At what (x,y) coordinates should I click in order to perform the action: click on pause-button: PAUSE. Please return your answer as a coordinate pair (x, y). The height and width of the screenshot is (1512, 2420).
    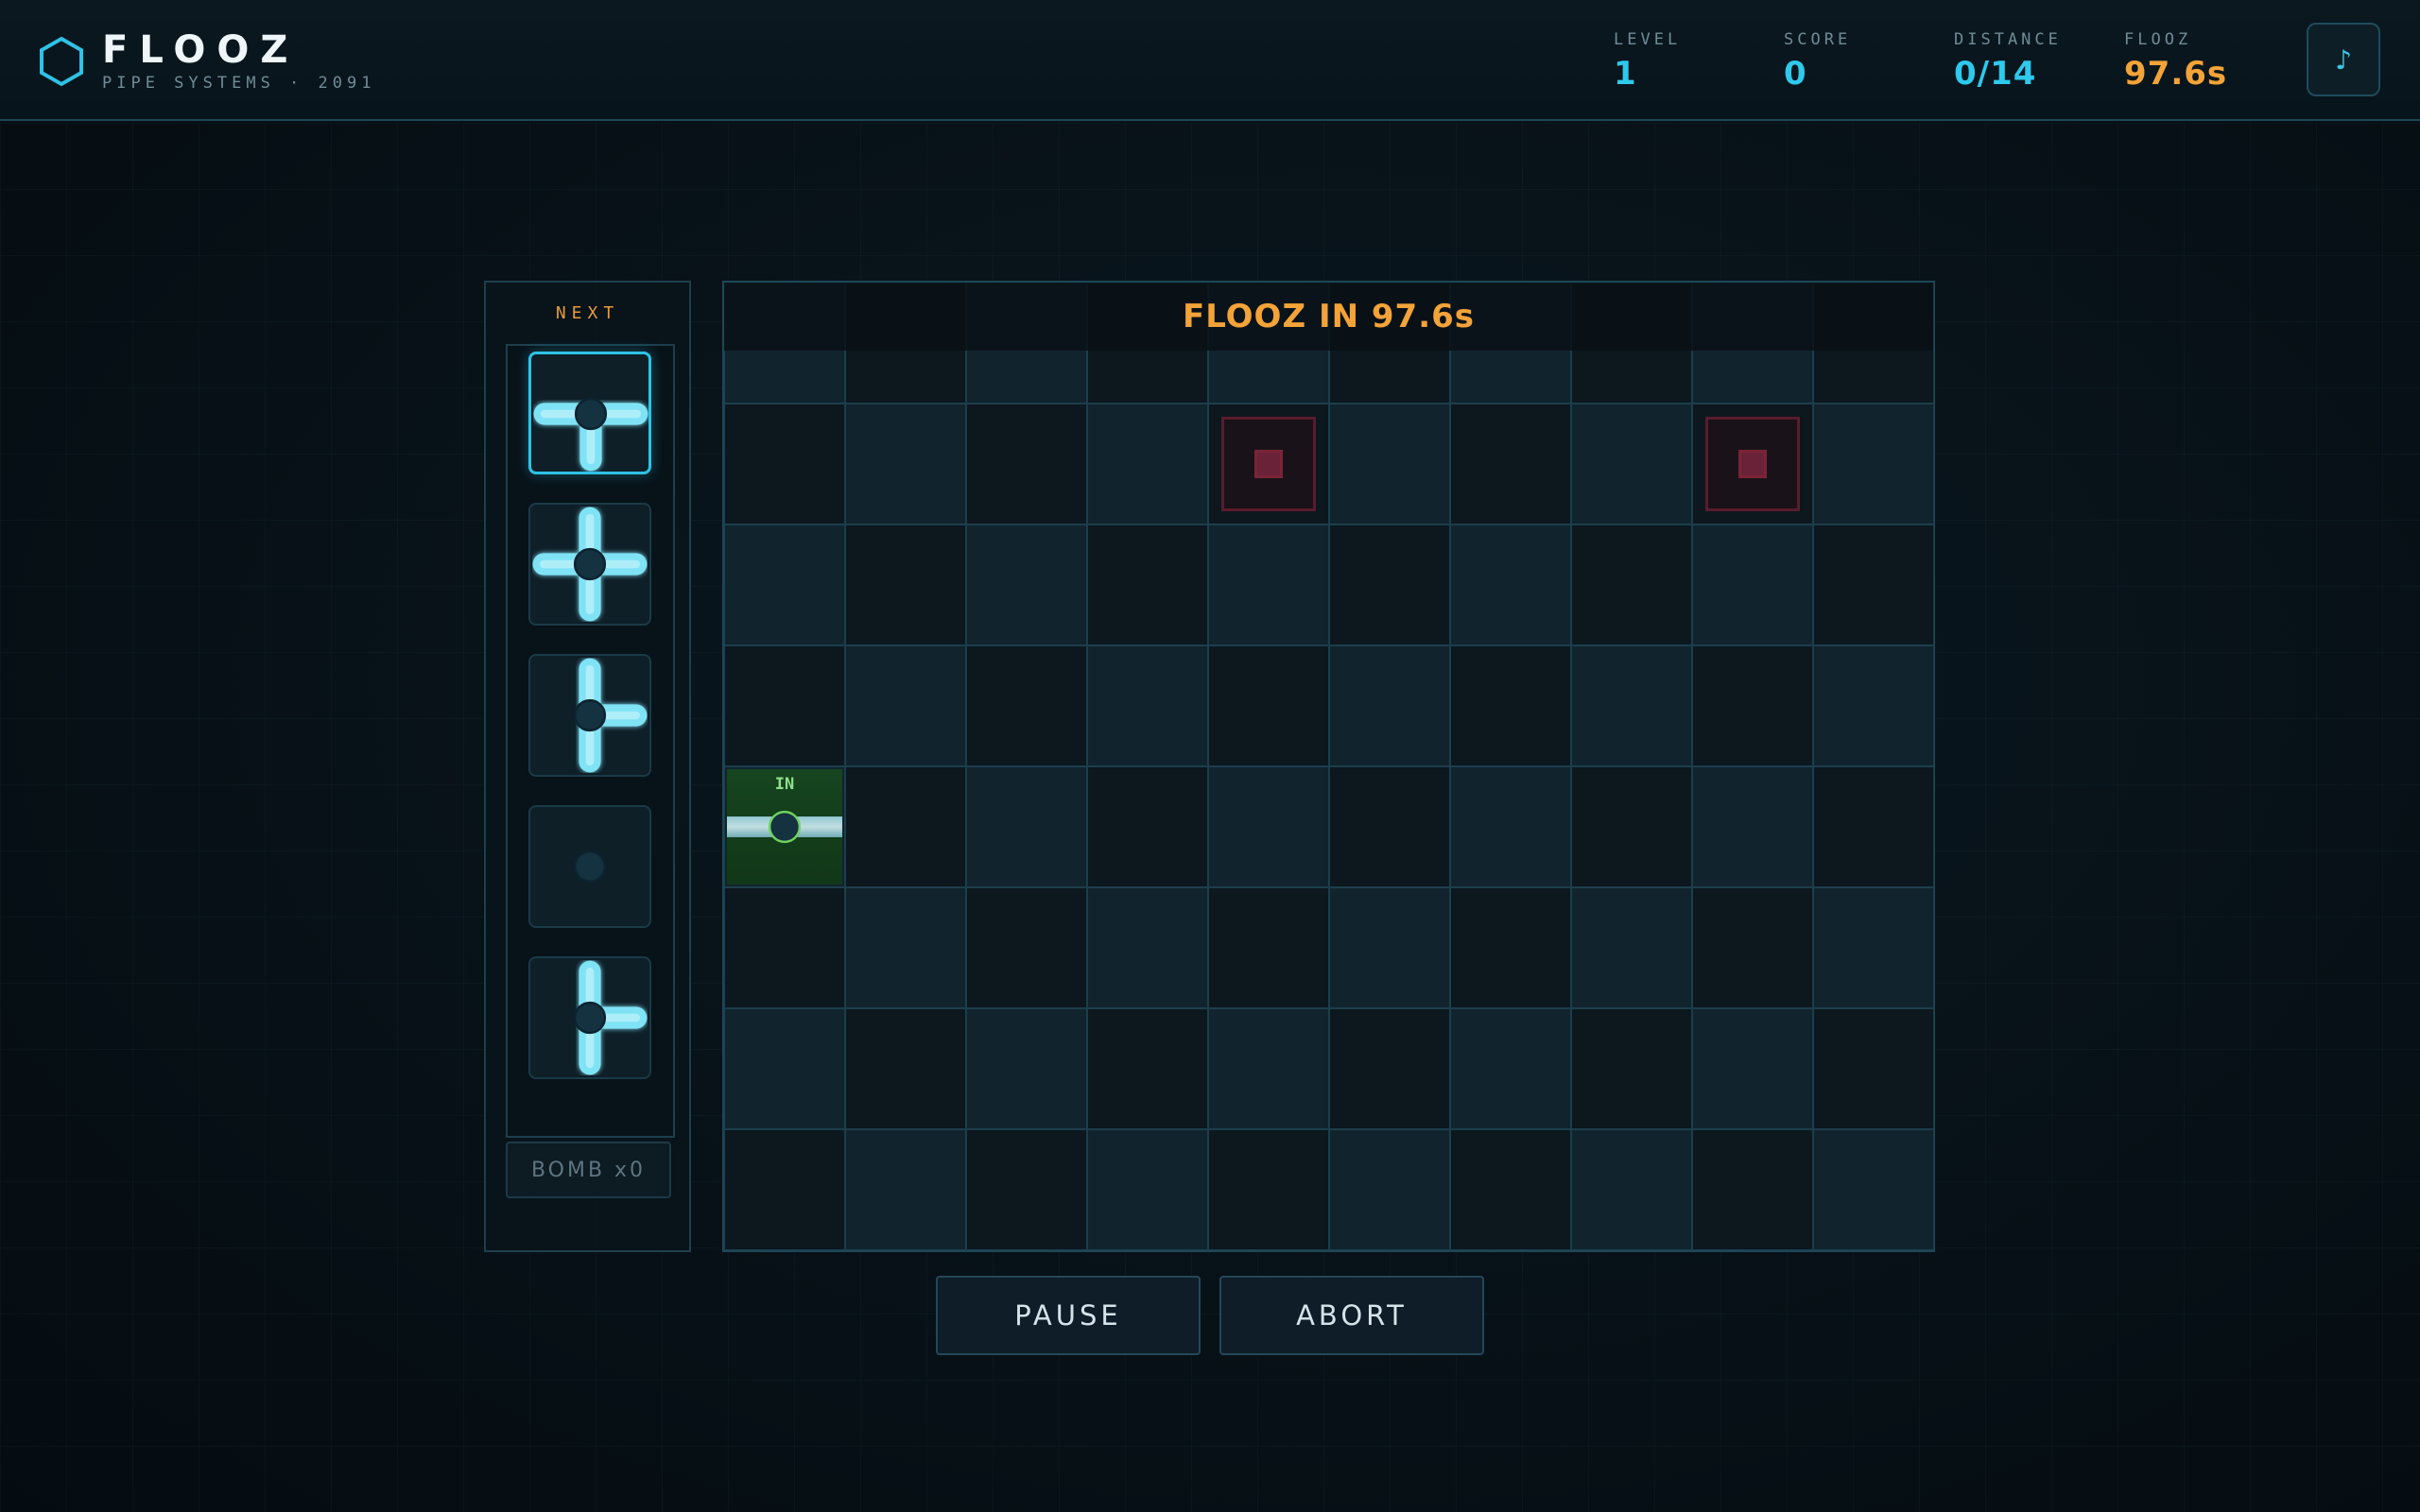
    Looking at the image, I should click on (1068, 1315).